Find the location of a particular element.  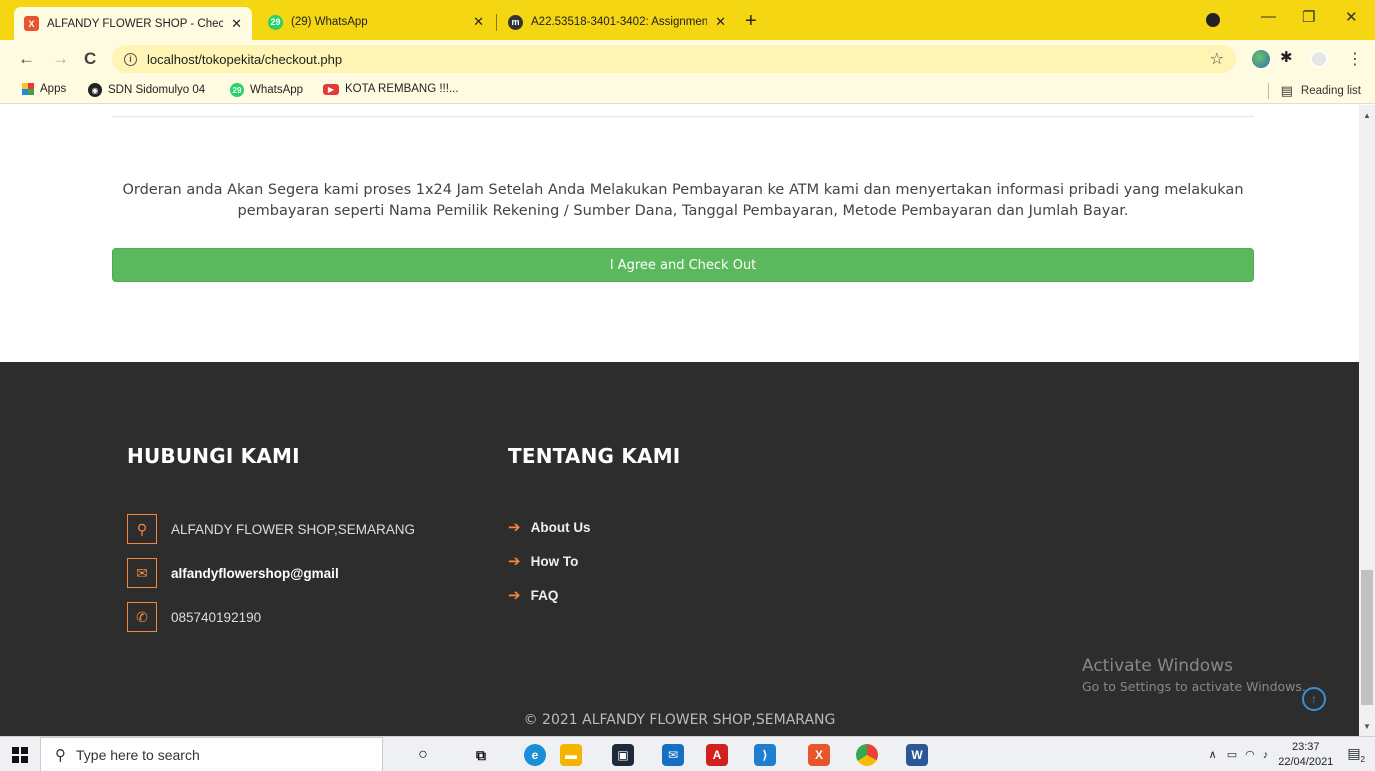

battery-icon: ▭ is located at coordinates (1232, 754).